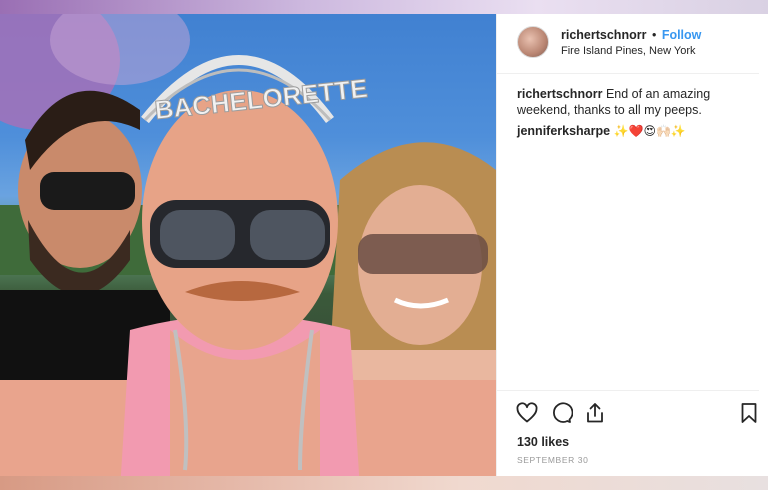 The image size is (768, 490). What do you see at coordinates (384, 7) in the screenshot?
I see `top-blur-strip` at bounding box center [384, 7].